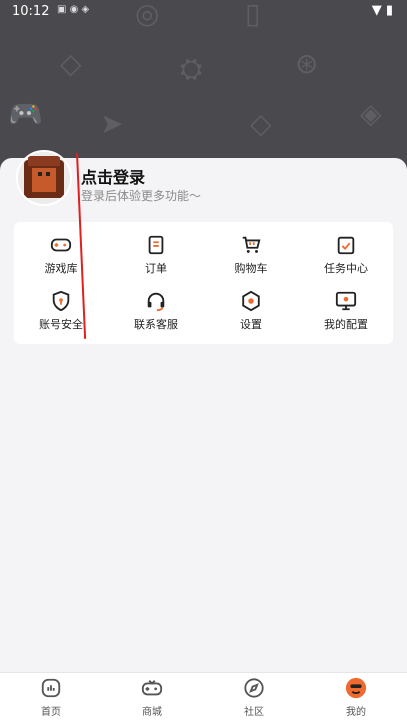 The image size is (407, 724). Describe the element at coordinates (61, 268) in the screenshot. I see `menu-item-label: 游戏库` at that location.